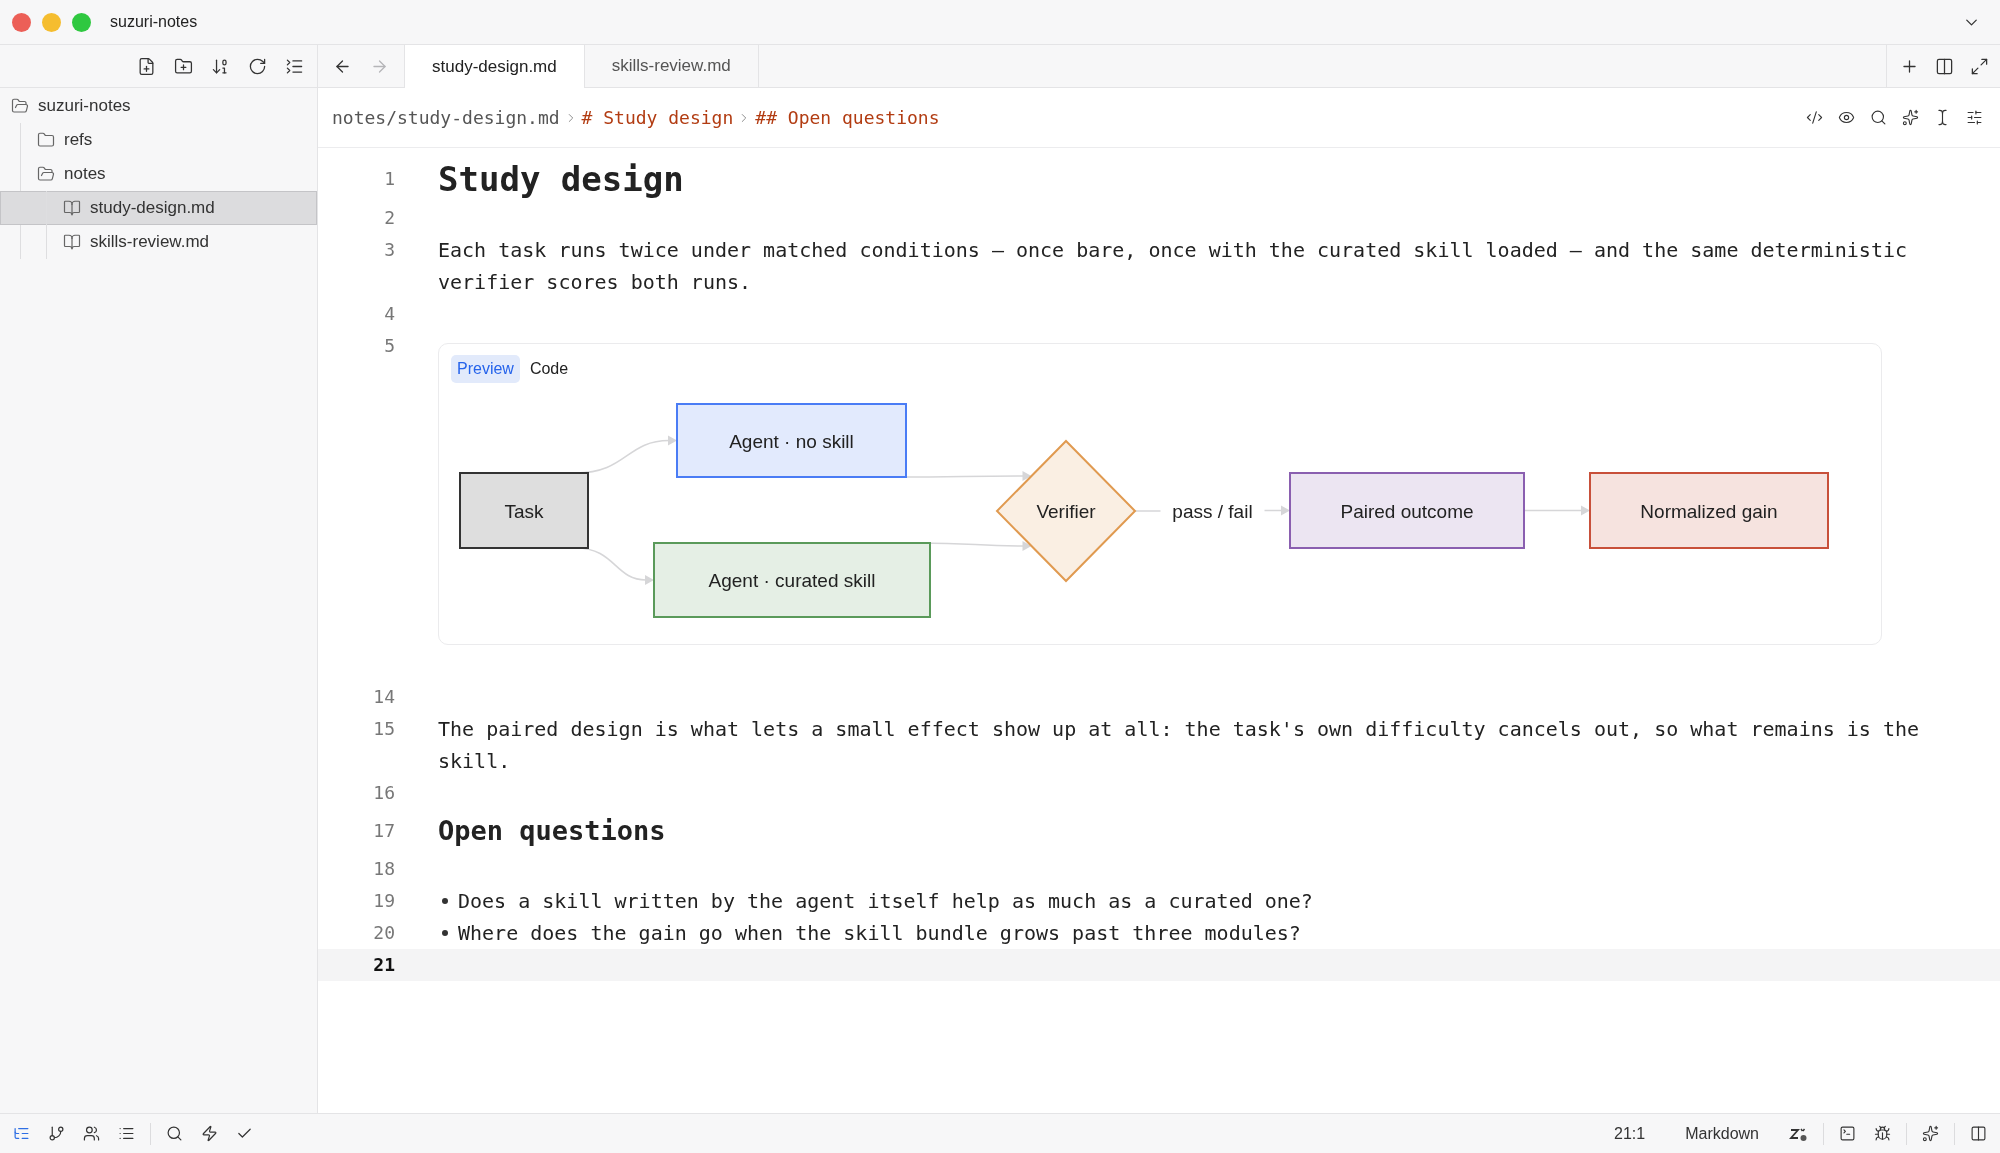 Image resolution: width=2000 pixels, height=1153 pixels. I want to click on line-number: 17, so click(383, 831).